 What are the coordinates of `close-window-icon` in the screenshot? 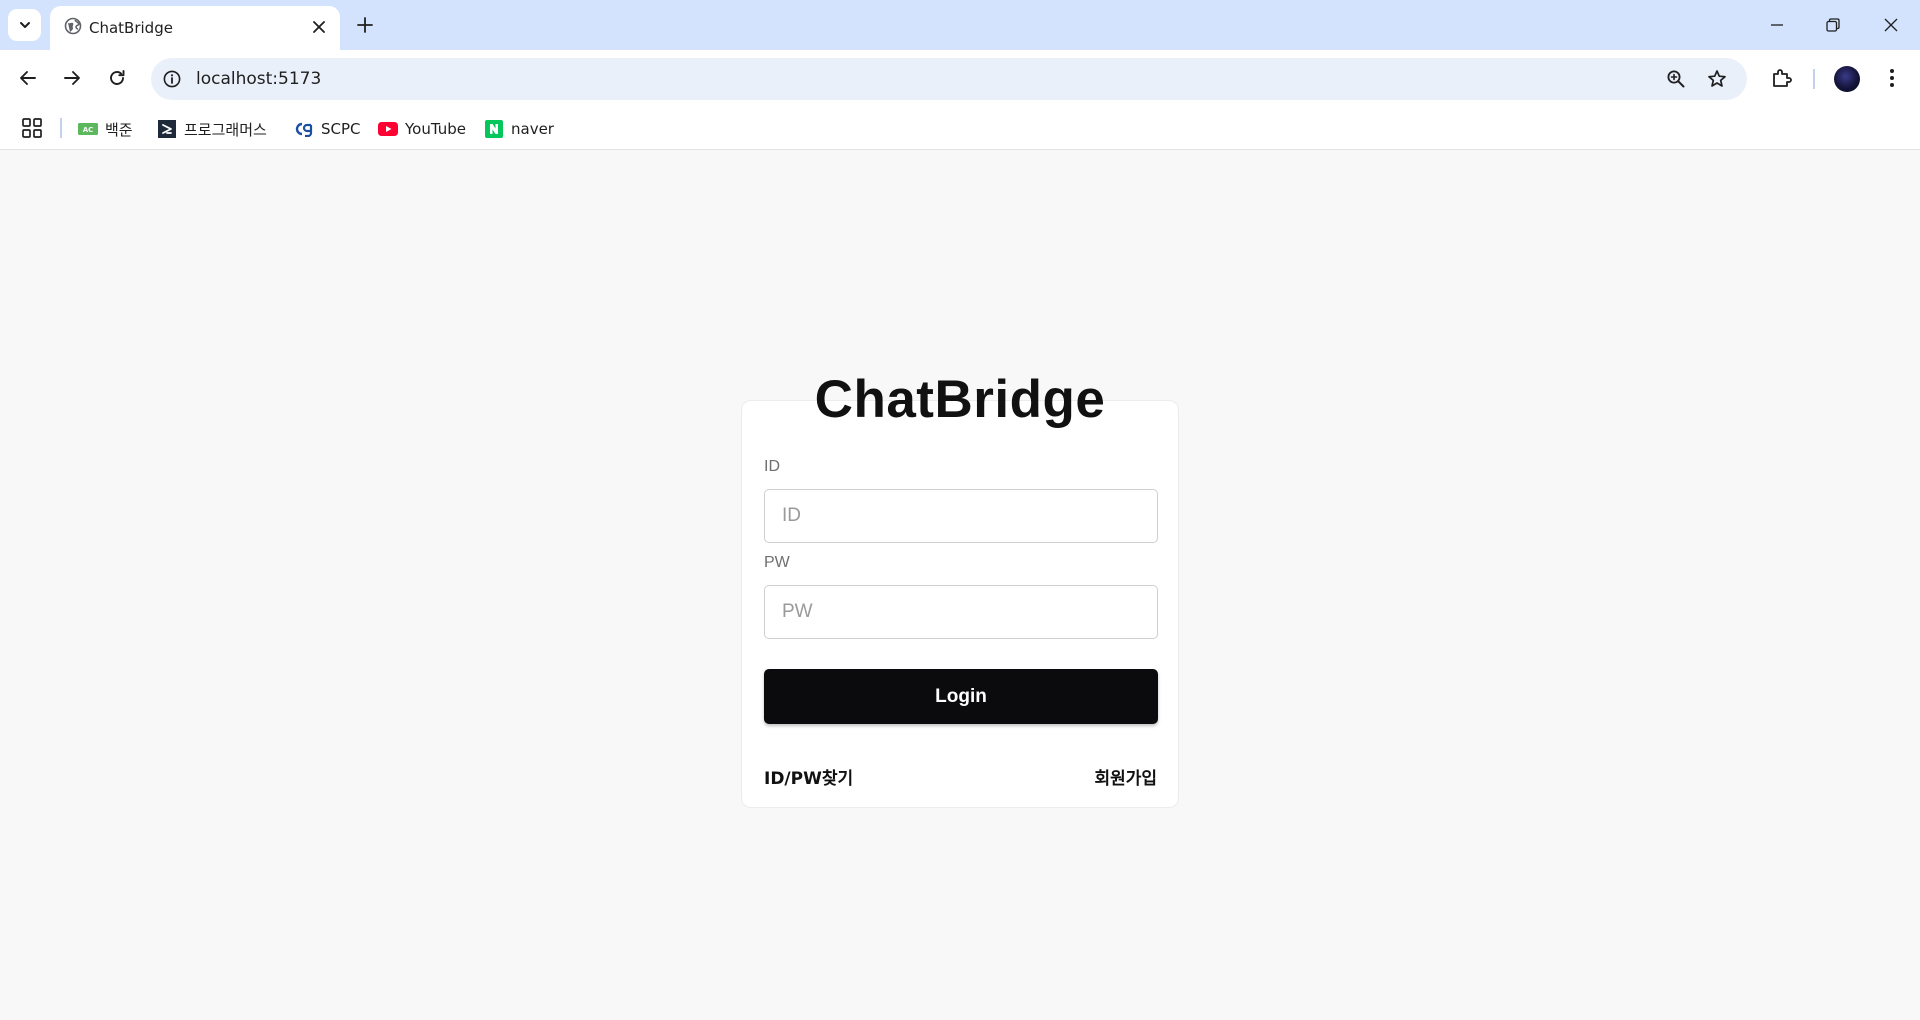 It's located at (1891, 25).